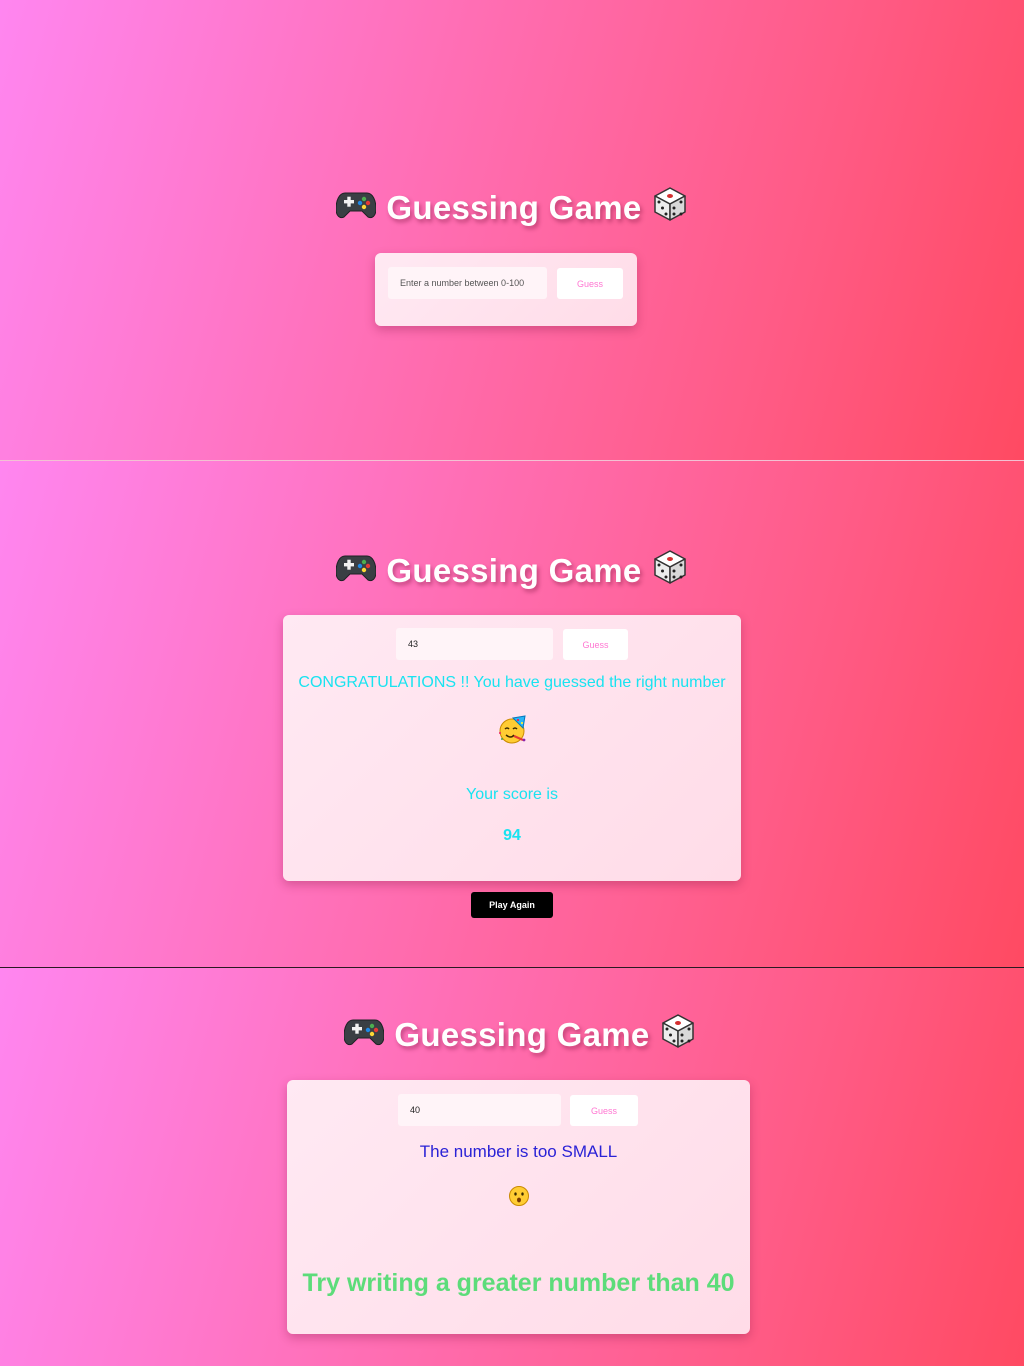 The width and height of the screenshot is (1024, 1366). Describe the element at coordinates (518, 1283) in the screenshot. I see `hint-message: Try writing a greater number than 40` at that location.